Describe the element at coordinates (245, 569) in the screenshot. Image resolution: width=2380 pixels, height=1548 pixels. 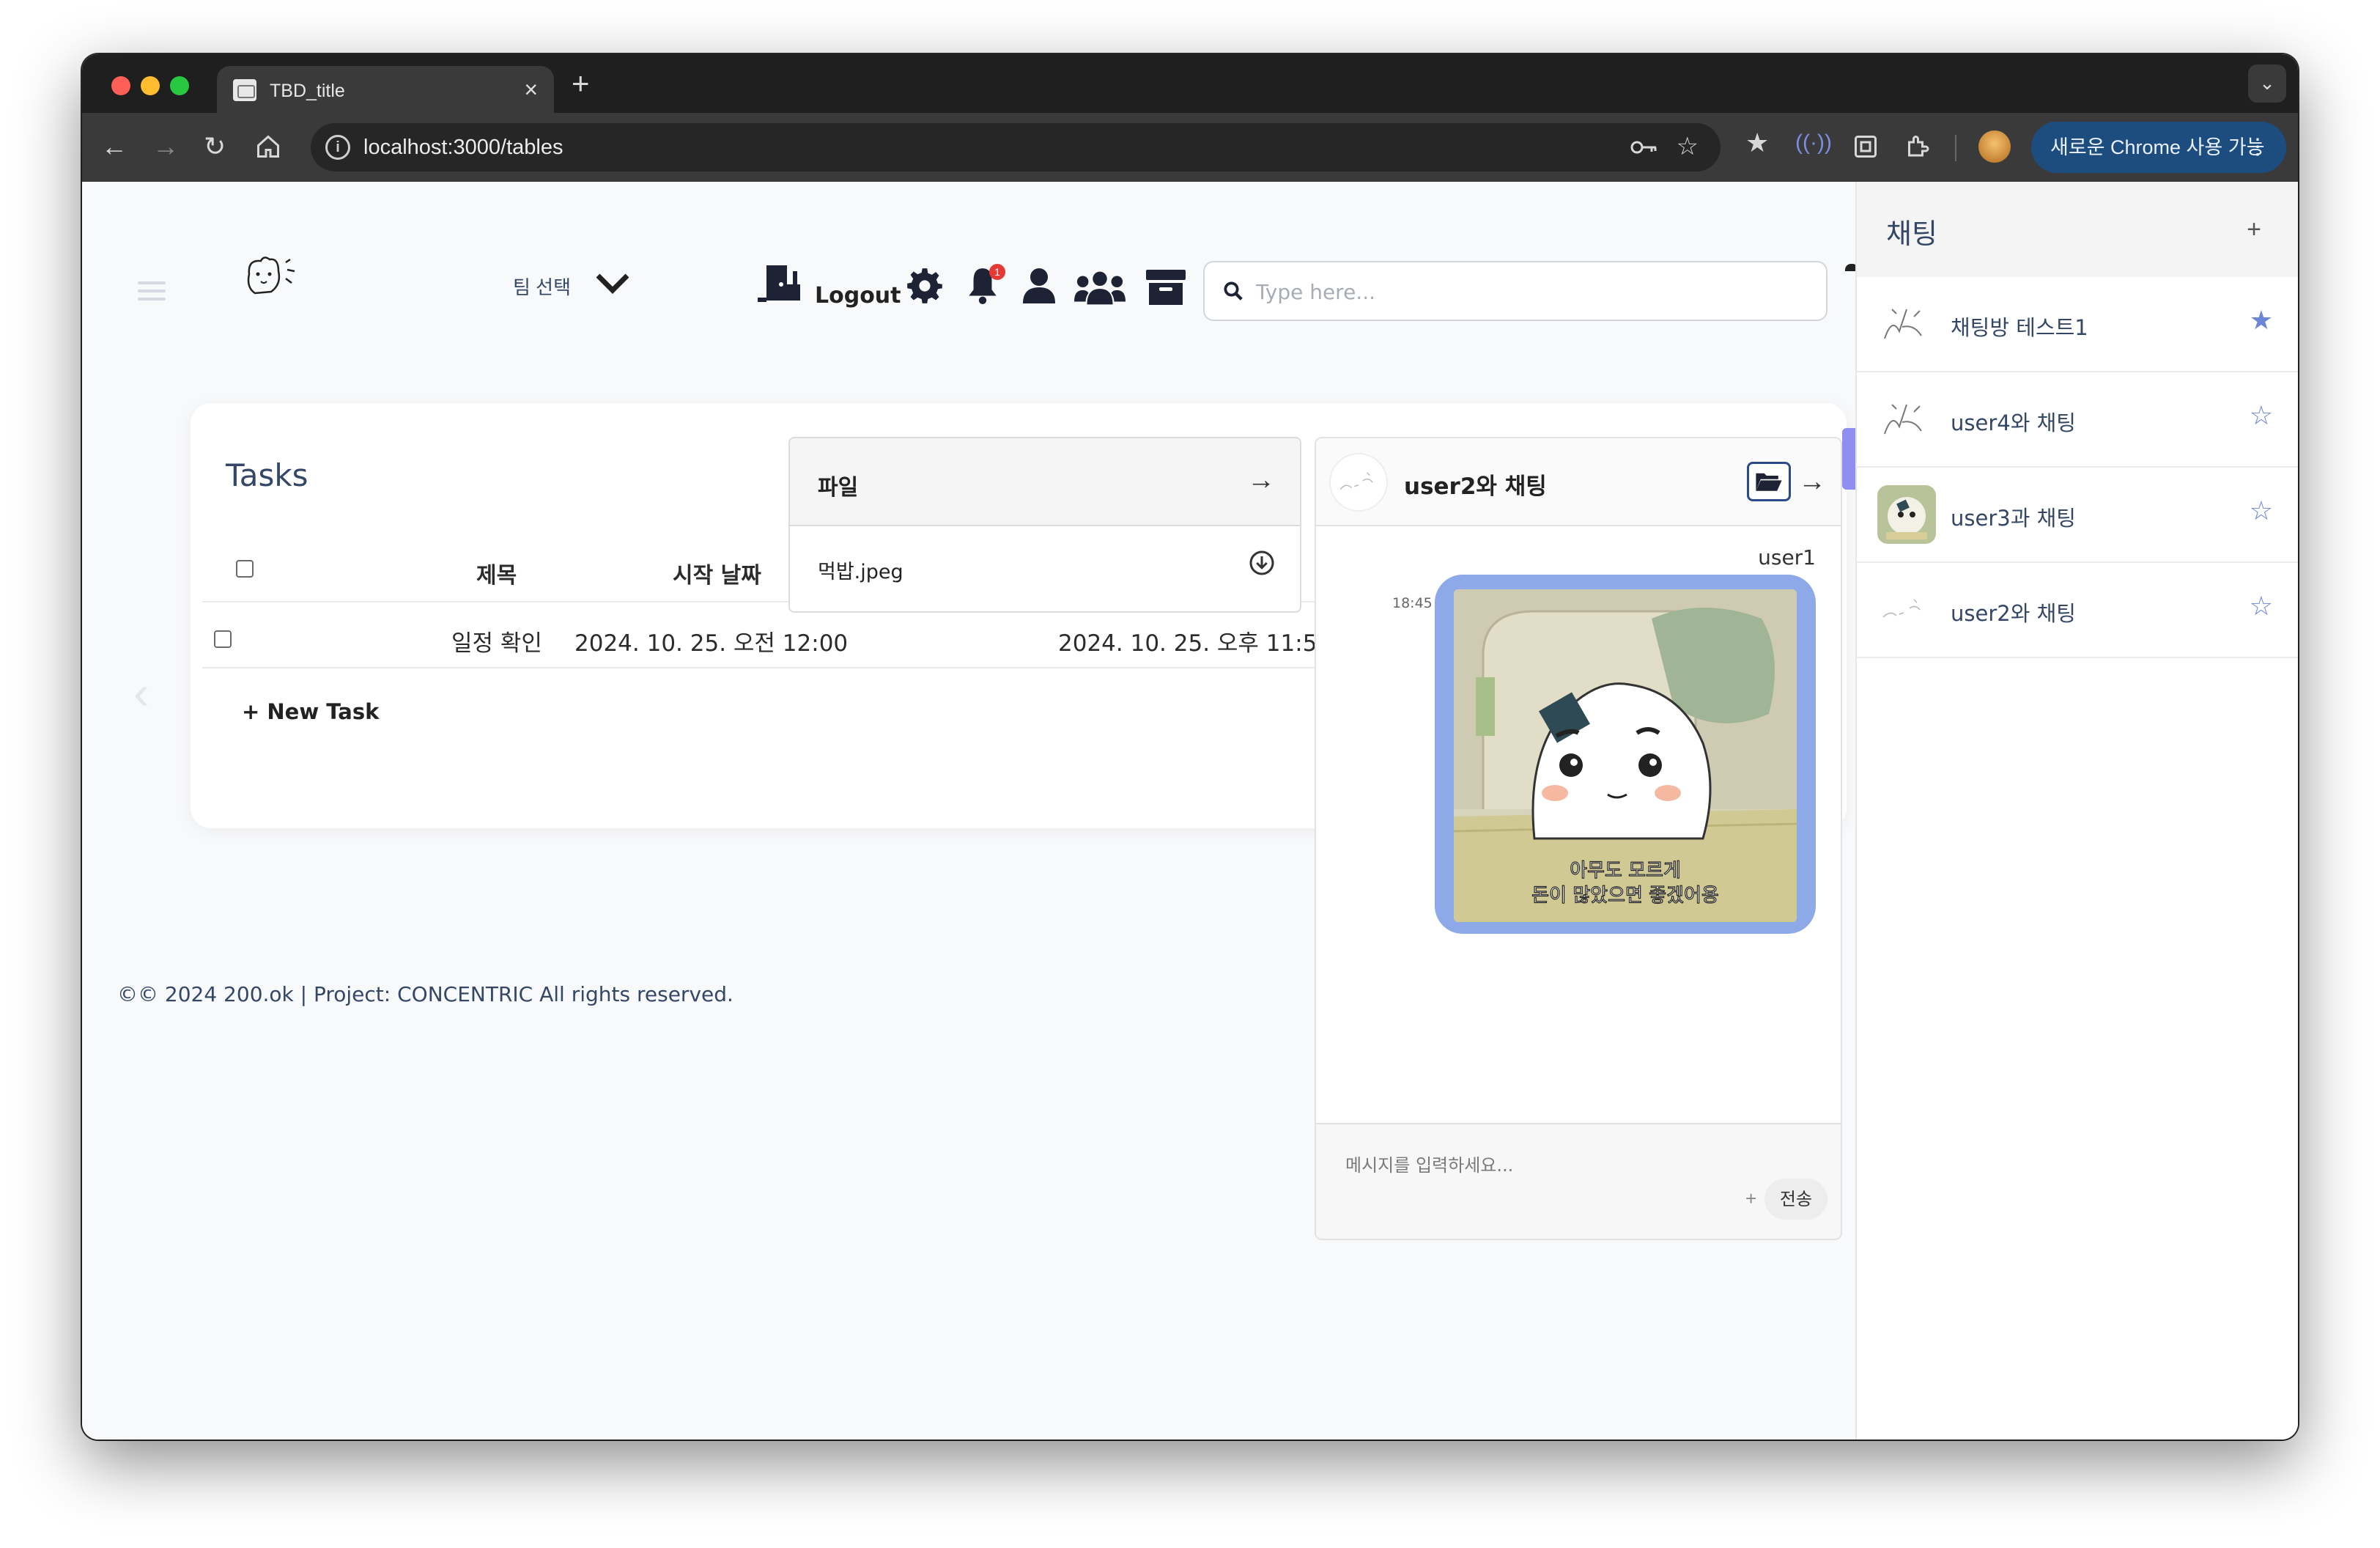
I see `select-all-checkbox` at that location.